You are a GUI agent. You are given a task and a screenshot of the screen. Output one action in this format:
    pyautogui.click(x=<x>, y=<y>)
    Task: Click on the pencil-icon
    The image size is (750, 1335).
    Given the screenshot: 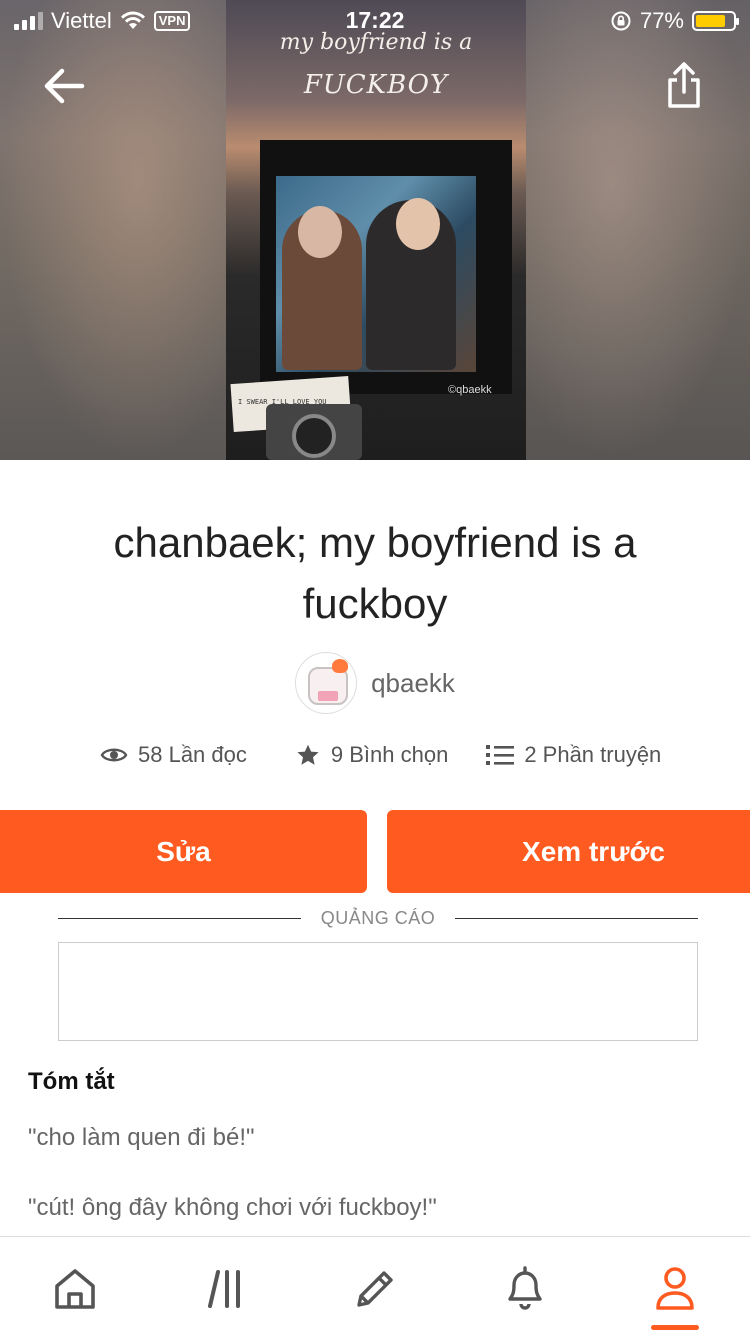 What is the action you would take?
    pyautogui.click(x=375, y=1289)
    